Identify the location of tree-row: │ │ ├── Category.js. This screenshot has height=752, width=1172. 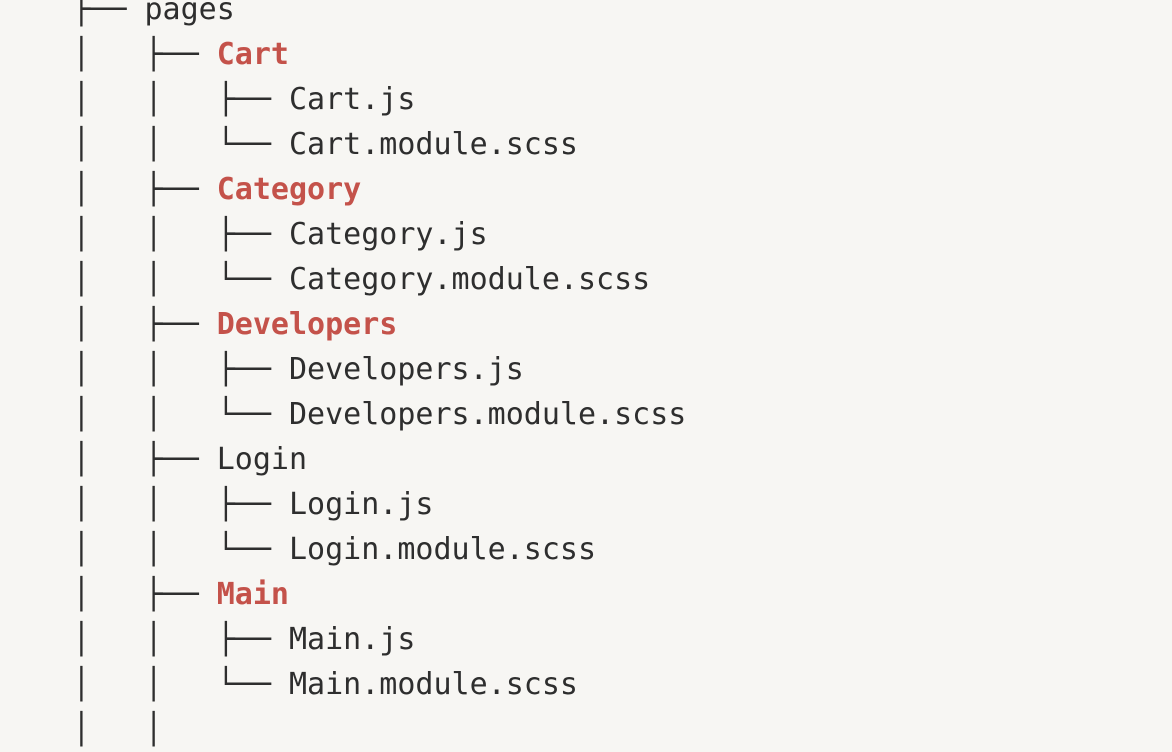
(343, 234).